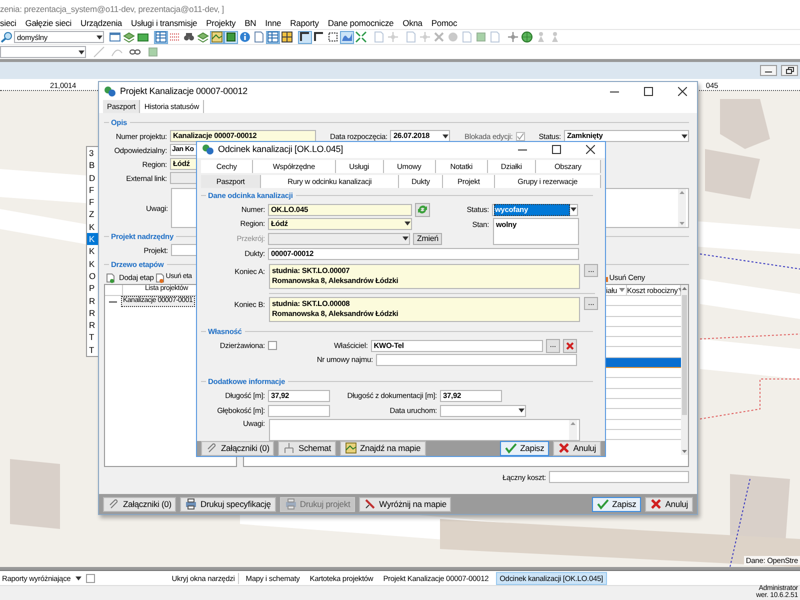 The image size is (800, 600). What do you see at coordinates (101, 23) in the screenshot?
I see `menu-item: Urządzenia` at bounding box center [101, 23].